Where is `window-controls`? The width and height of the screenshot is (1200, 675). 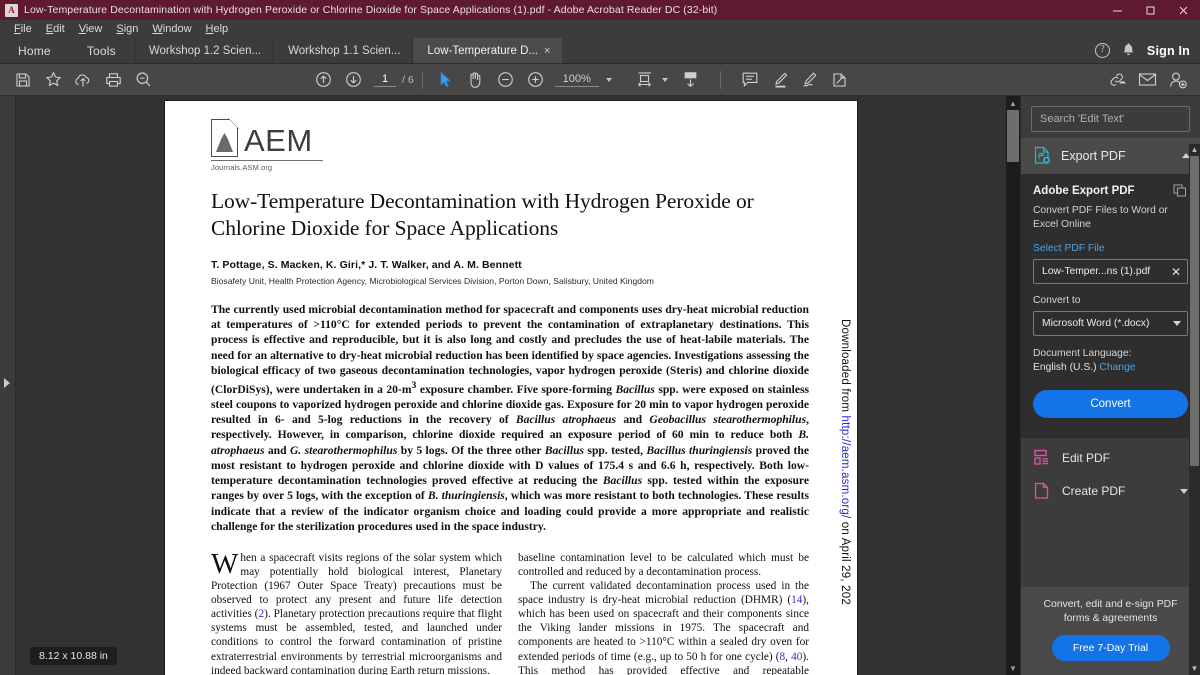
window-controls is located at coordinates (1150, 10).